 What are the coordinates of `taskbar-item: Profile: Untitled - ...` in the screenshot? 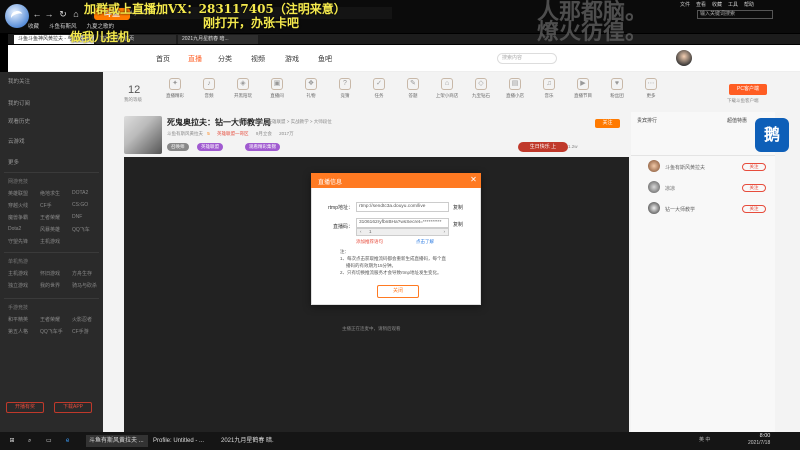 It's located at (183, 441).